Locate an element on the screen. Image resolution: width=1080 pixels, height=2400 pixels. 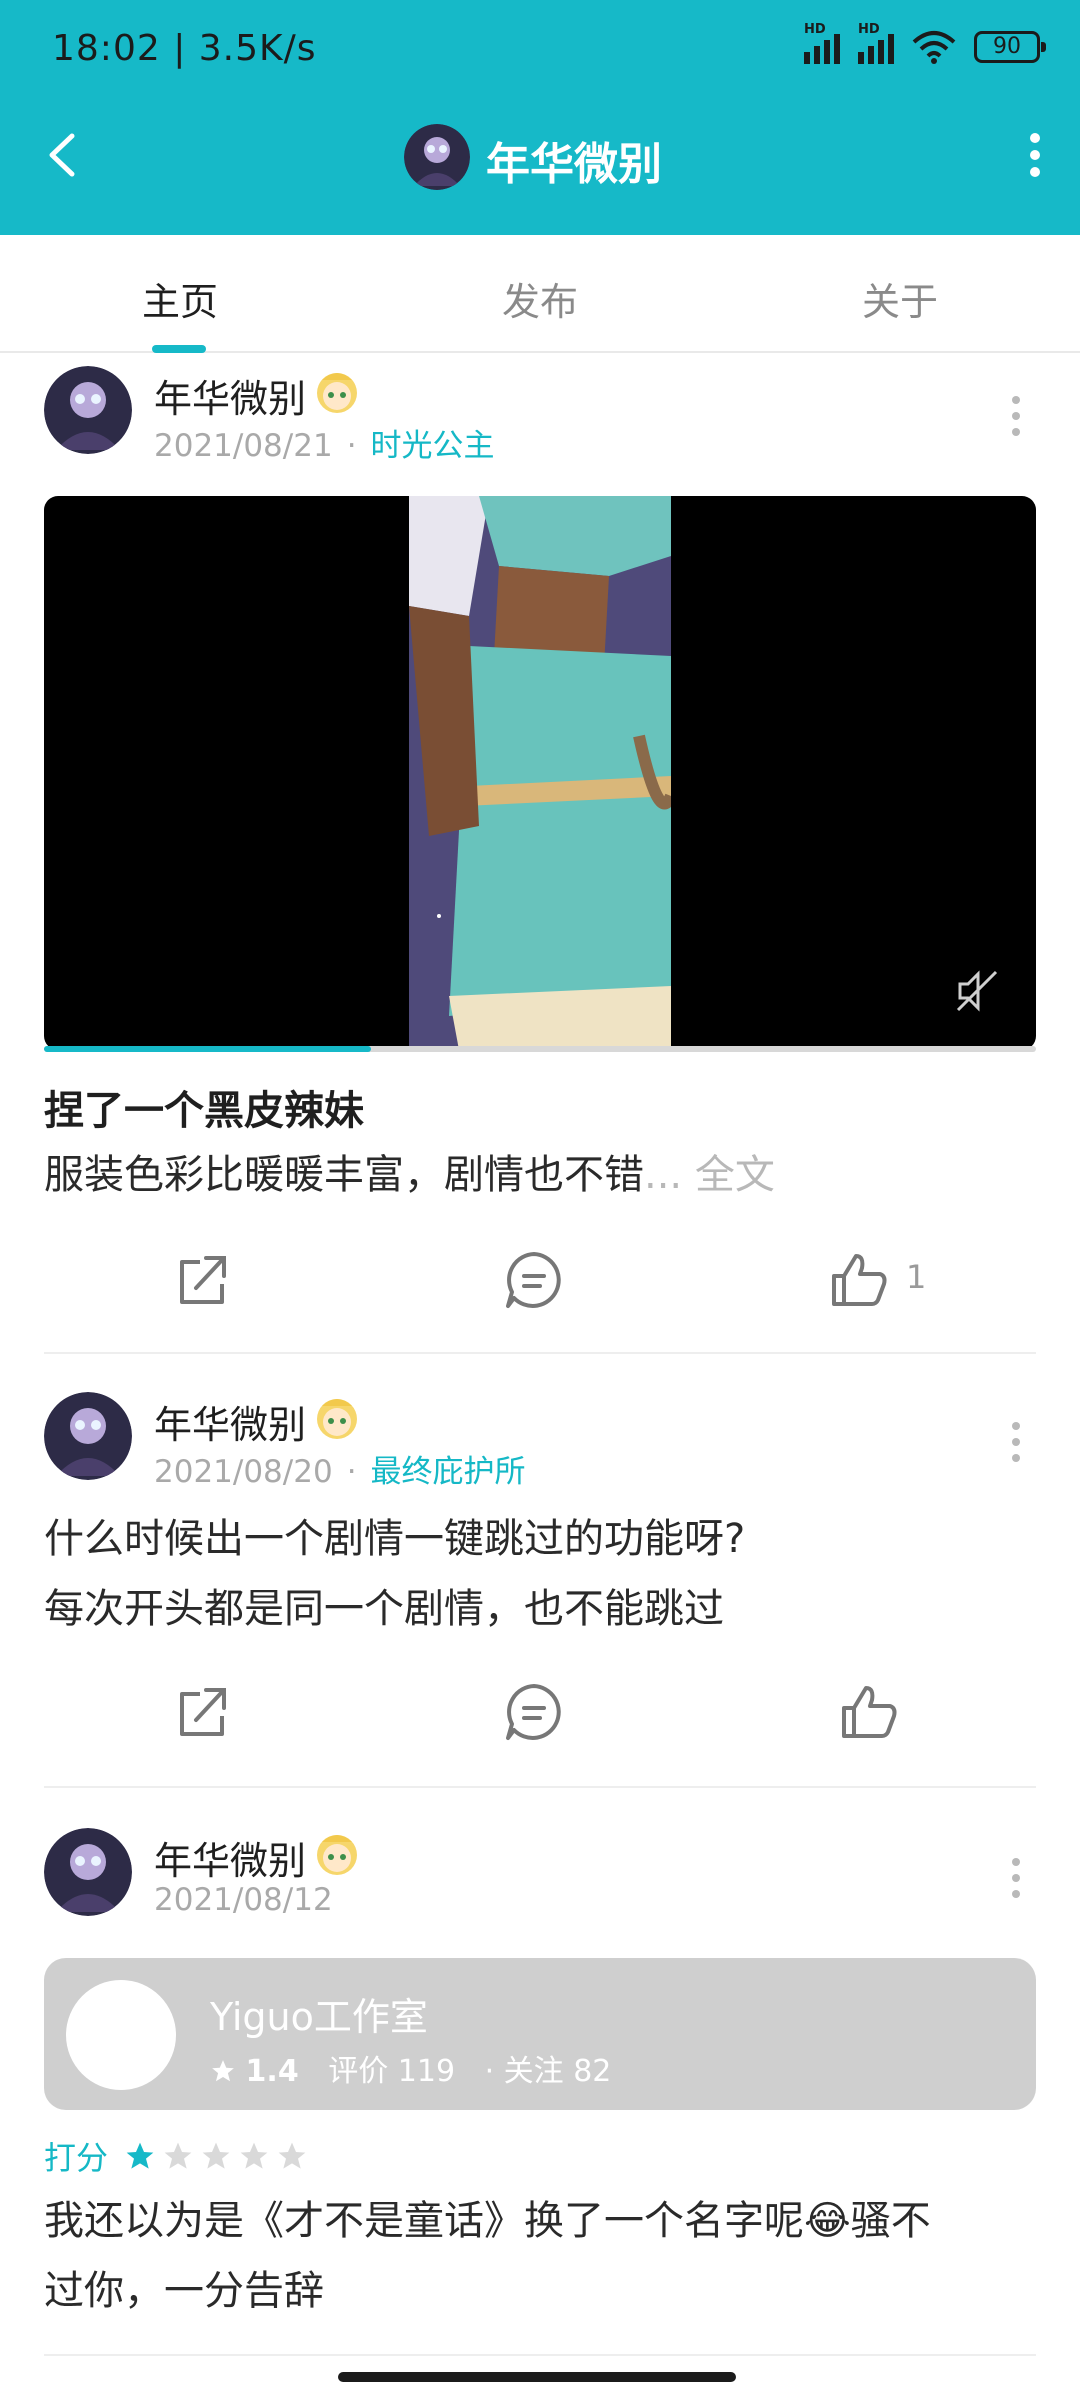
app-rating: 1.4 is located at coordinates (272, 2071).